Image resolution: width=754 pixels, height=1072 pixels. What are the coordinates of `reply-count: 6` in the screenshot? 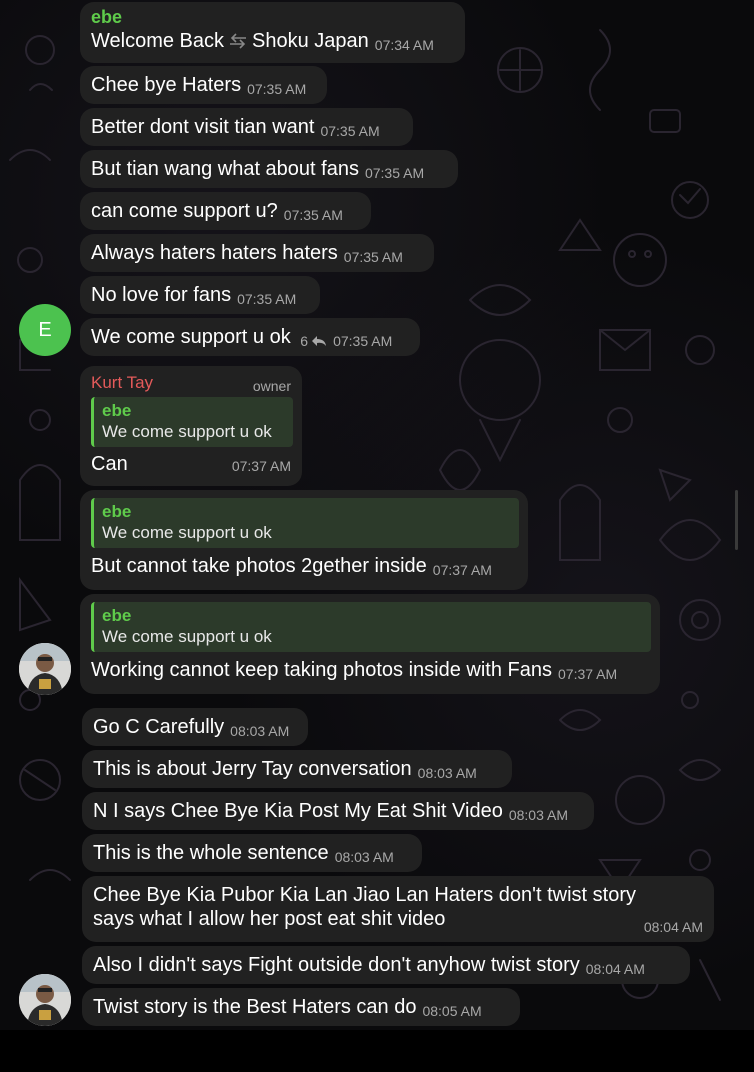 It's located at (315, 341).